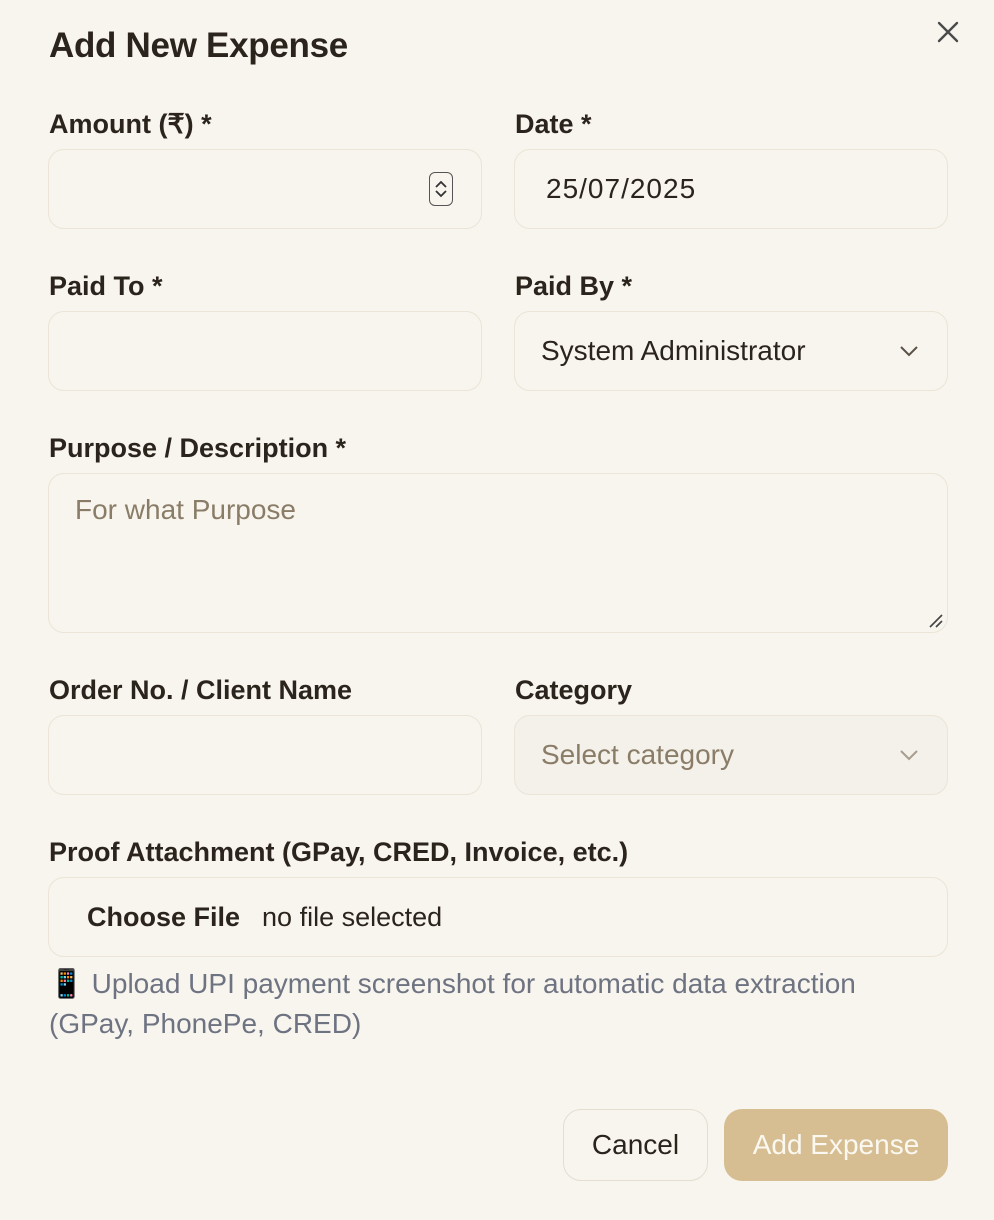  What do you see at coordinates (198, 45) in the screenshot?
I see `dialog-title: Add New Expense` at bounding box center [198, 45].